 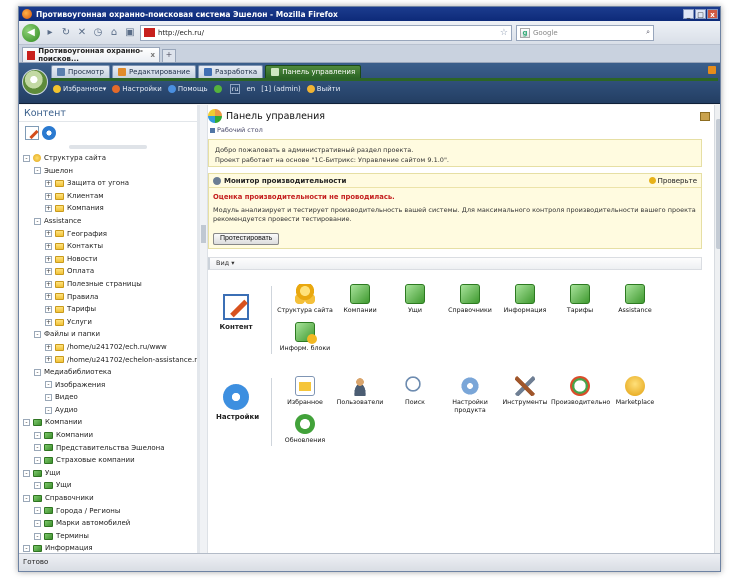 What do you see at coordinates (108, 511) in the screenshot?
I see `tree-item: - Города / Регионы` at bounding box center [108, 511].